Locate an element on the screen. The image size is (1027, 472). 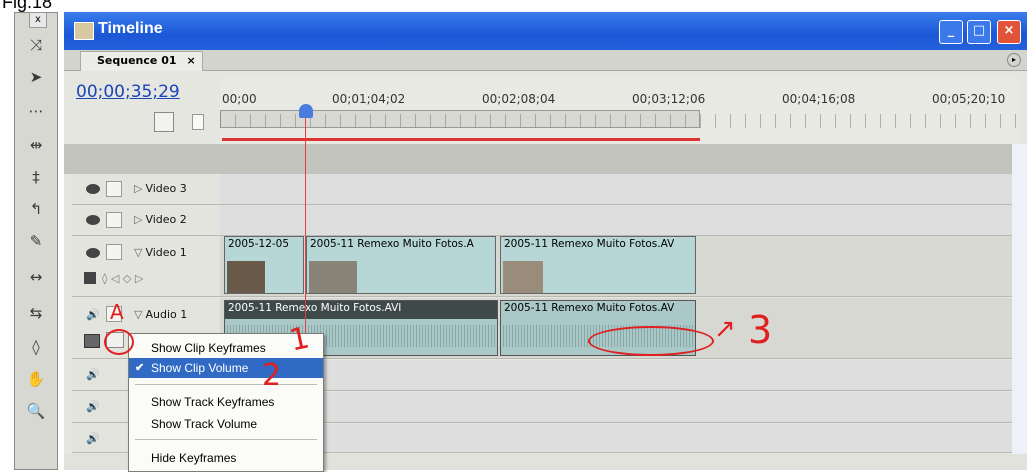
tab-close-icon: × is located at coordinates (191, 60).